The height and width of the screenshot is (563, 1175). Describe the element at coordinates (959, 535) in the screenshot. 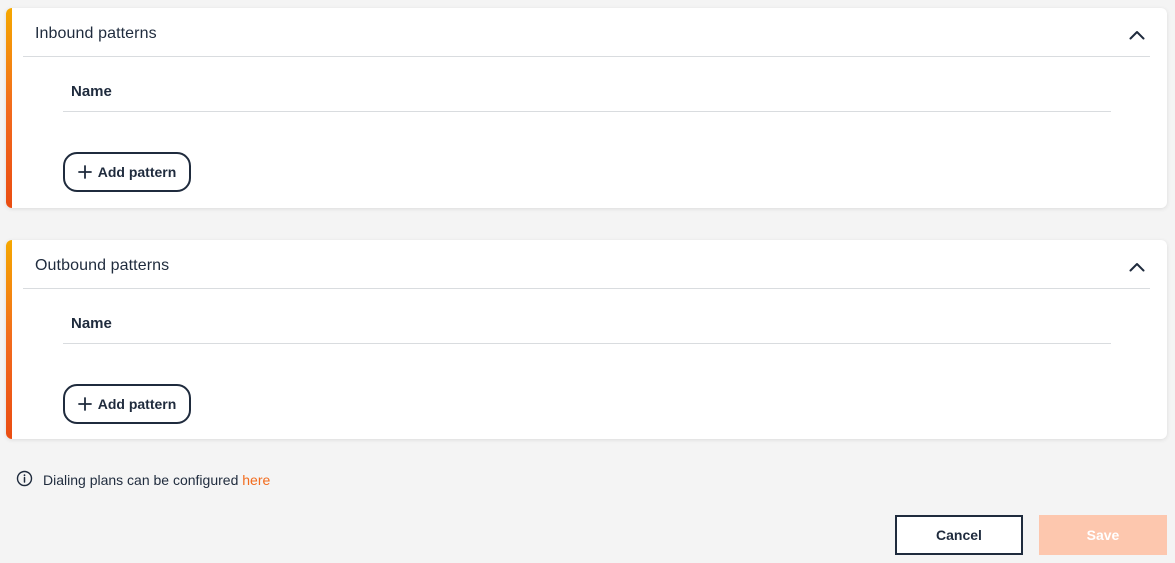

I see `cancel-button: Cancel` at that location.